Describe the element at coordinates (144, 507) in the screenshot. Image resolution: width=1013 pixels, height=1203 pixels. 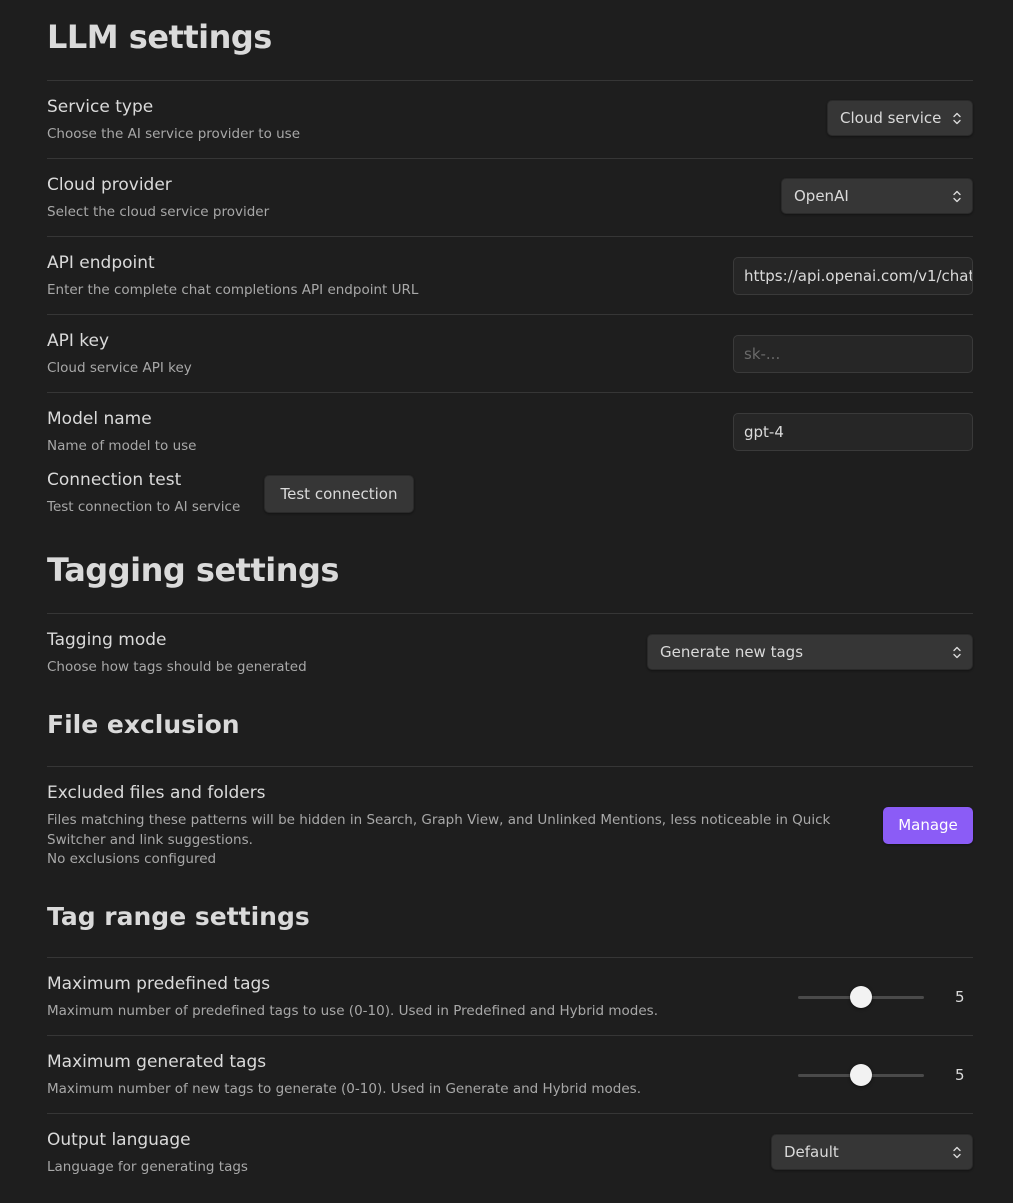
I see `setting-description: Test connection to AI service` at that location.